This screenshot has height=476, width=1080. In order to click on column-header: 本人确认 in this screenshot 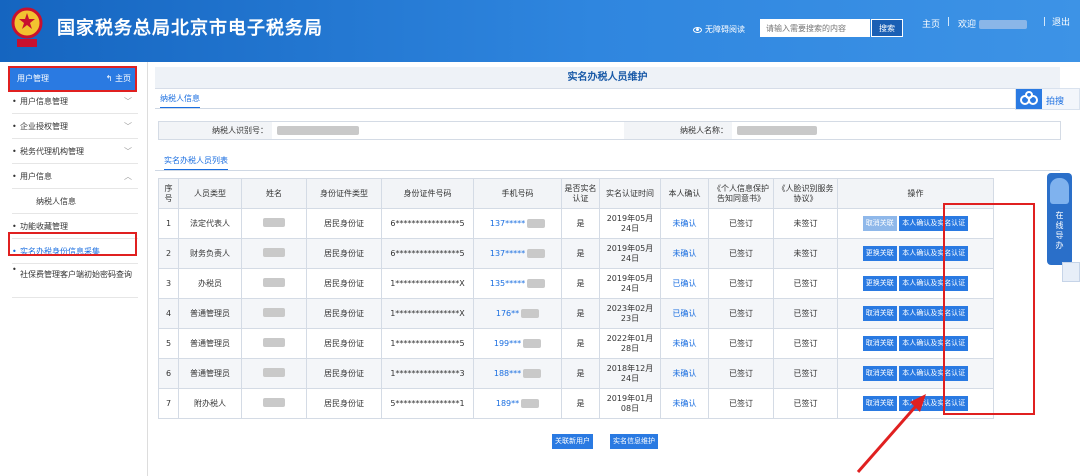, I will do `click(684, 193)`.